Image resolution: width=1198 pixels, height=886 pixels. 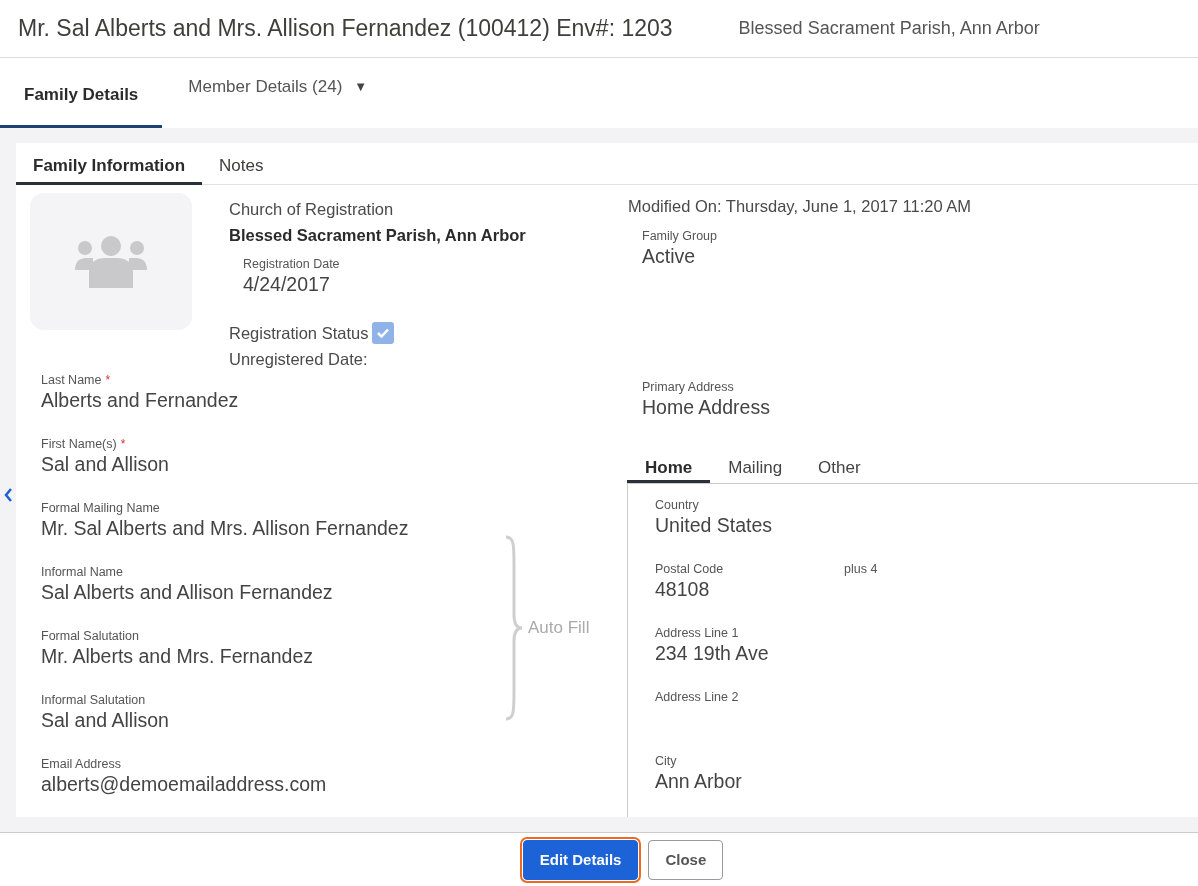 I want to click on field-label: City, so click(x=666, y=761).